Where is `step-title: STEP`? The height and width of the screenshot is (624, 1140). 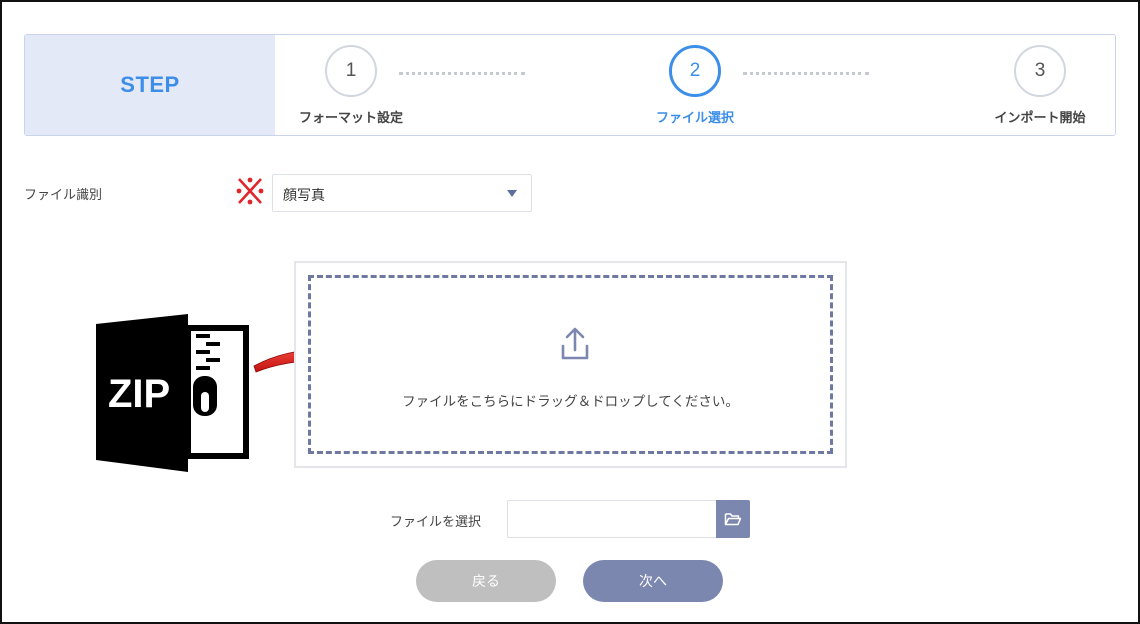 step-title: STEP is located at coordinates (150, 84).